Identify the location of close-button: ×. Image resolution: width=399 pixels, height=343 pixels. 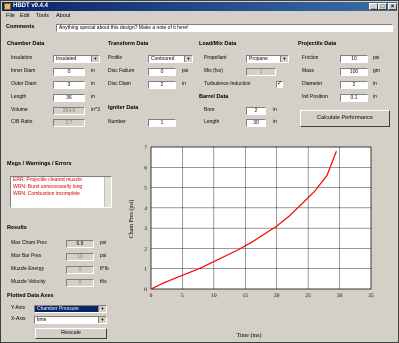
(392, 6).